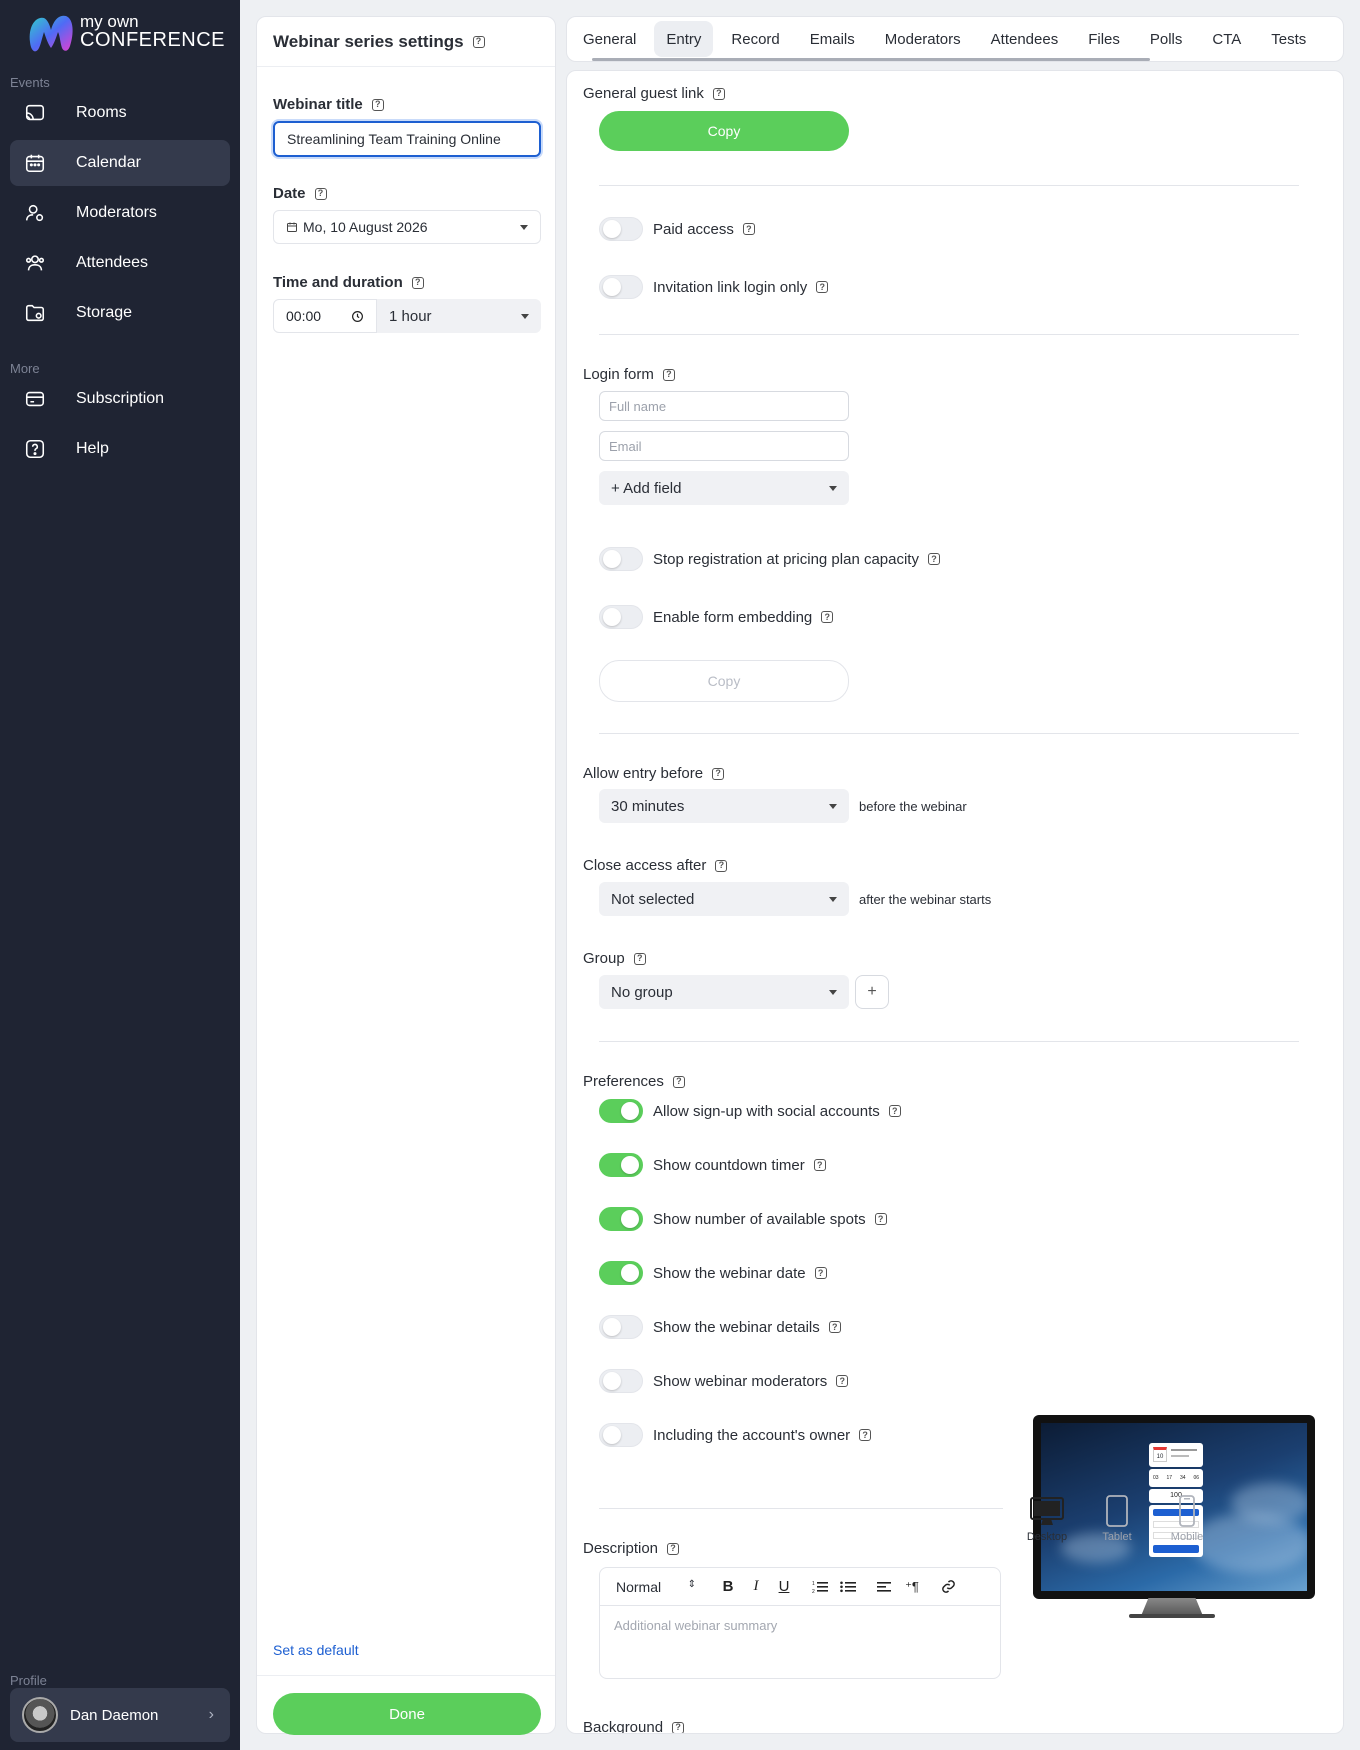  I want to click on pref-available-spots-toggle, so click(621, 1219).